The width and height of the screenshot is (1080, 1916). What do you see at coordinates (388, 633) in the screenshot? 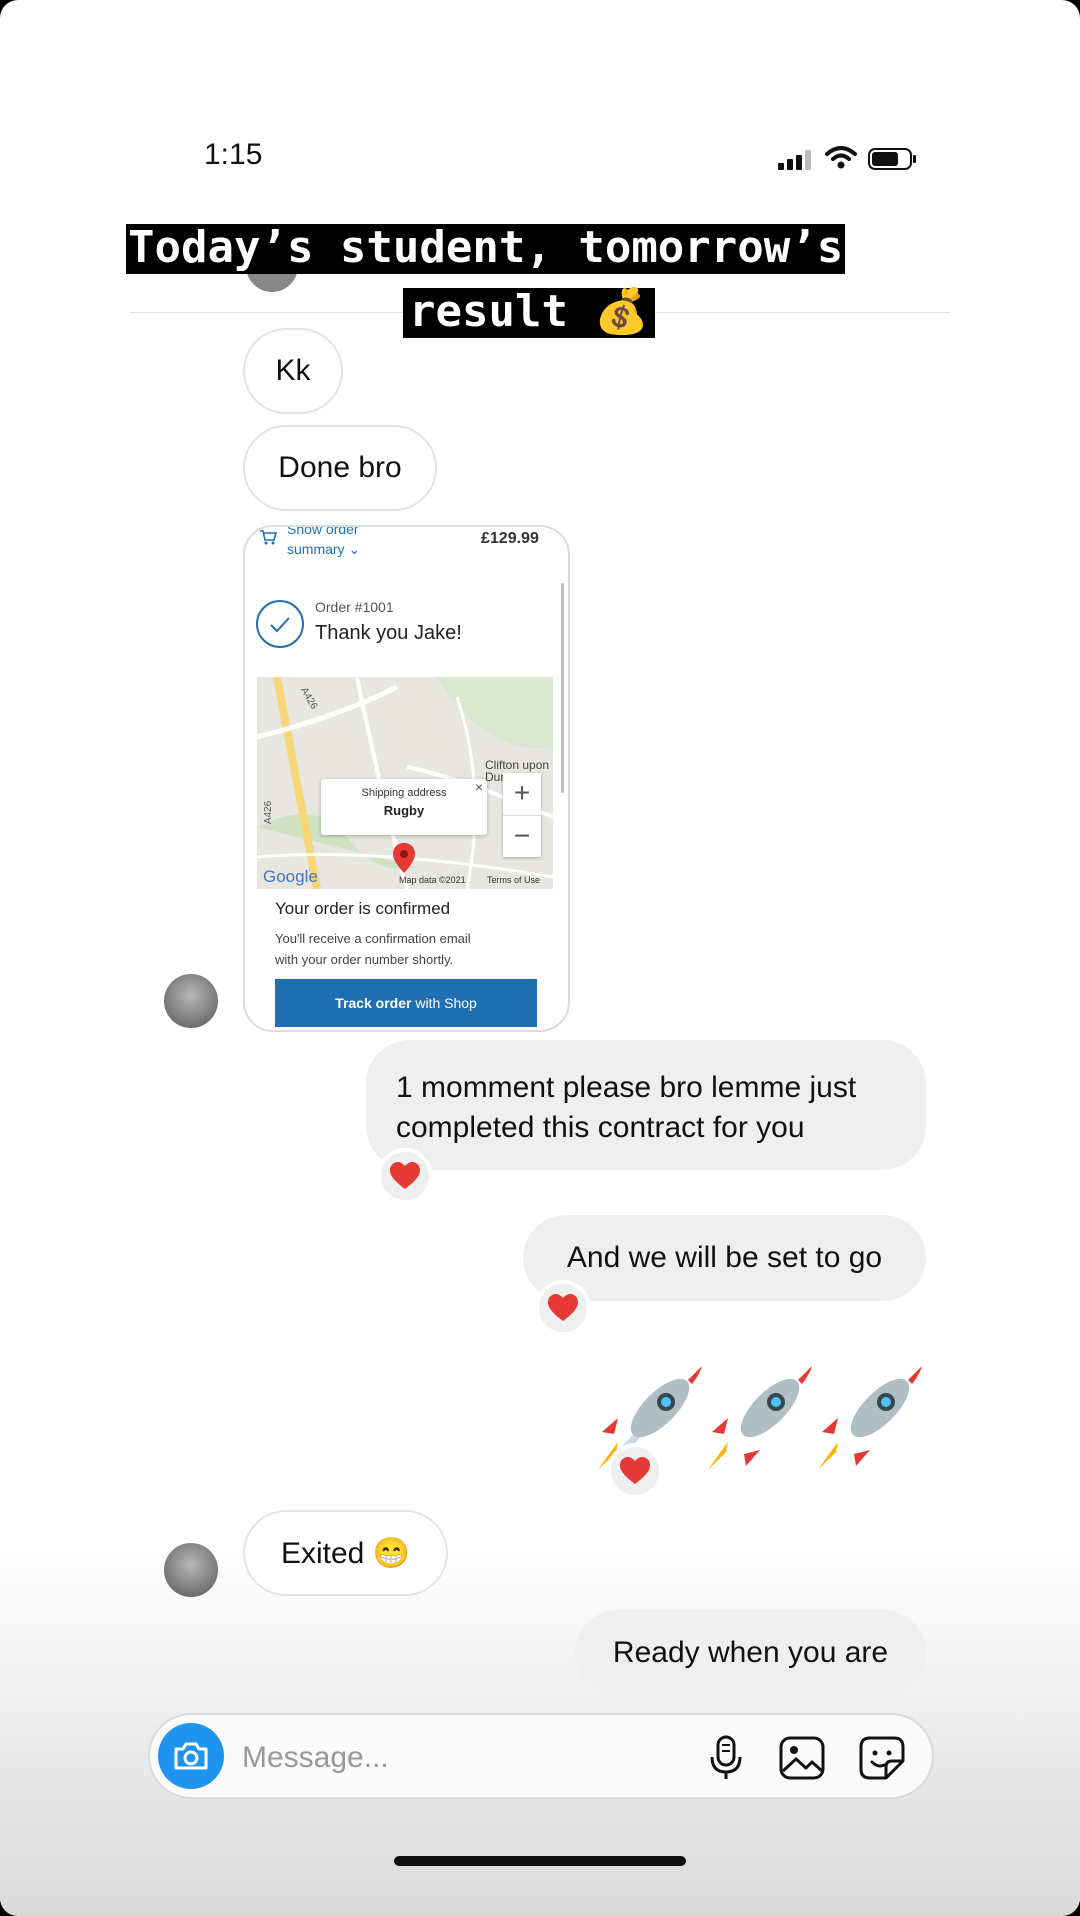
I see `thank-you-heading: Thank you Jake!` at bounding box center [388, 633].